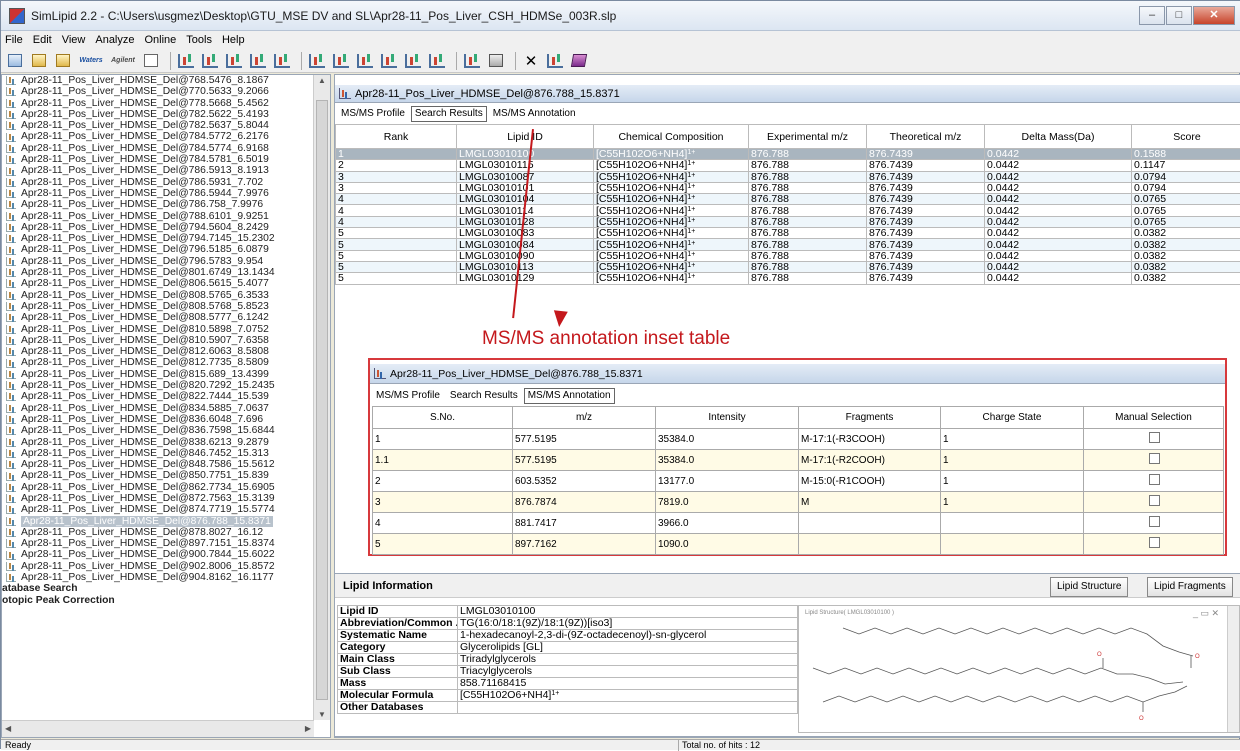  I want to click on col-manual-selection: Manual Selection, so click(1154, 418).